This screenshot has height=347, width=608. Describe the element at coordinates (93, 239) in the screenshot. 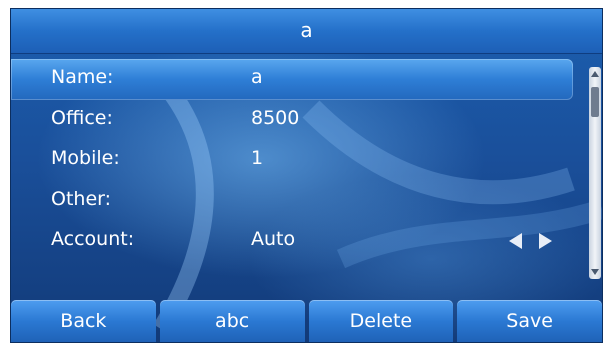

I see `field-label: Account:` at that location.